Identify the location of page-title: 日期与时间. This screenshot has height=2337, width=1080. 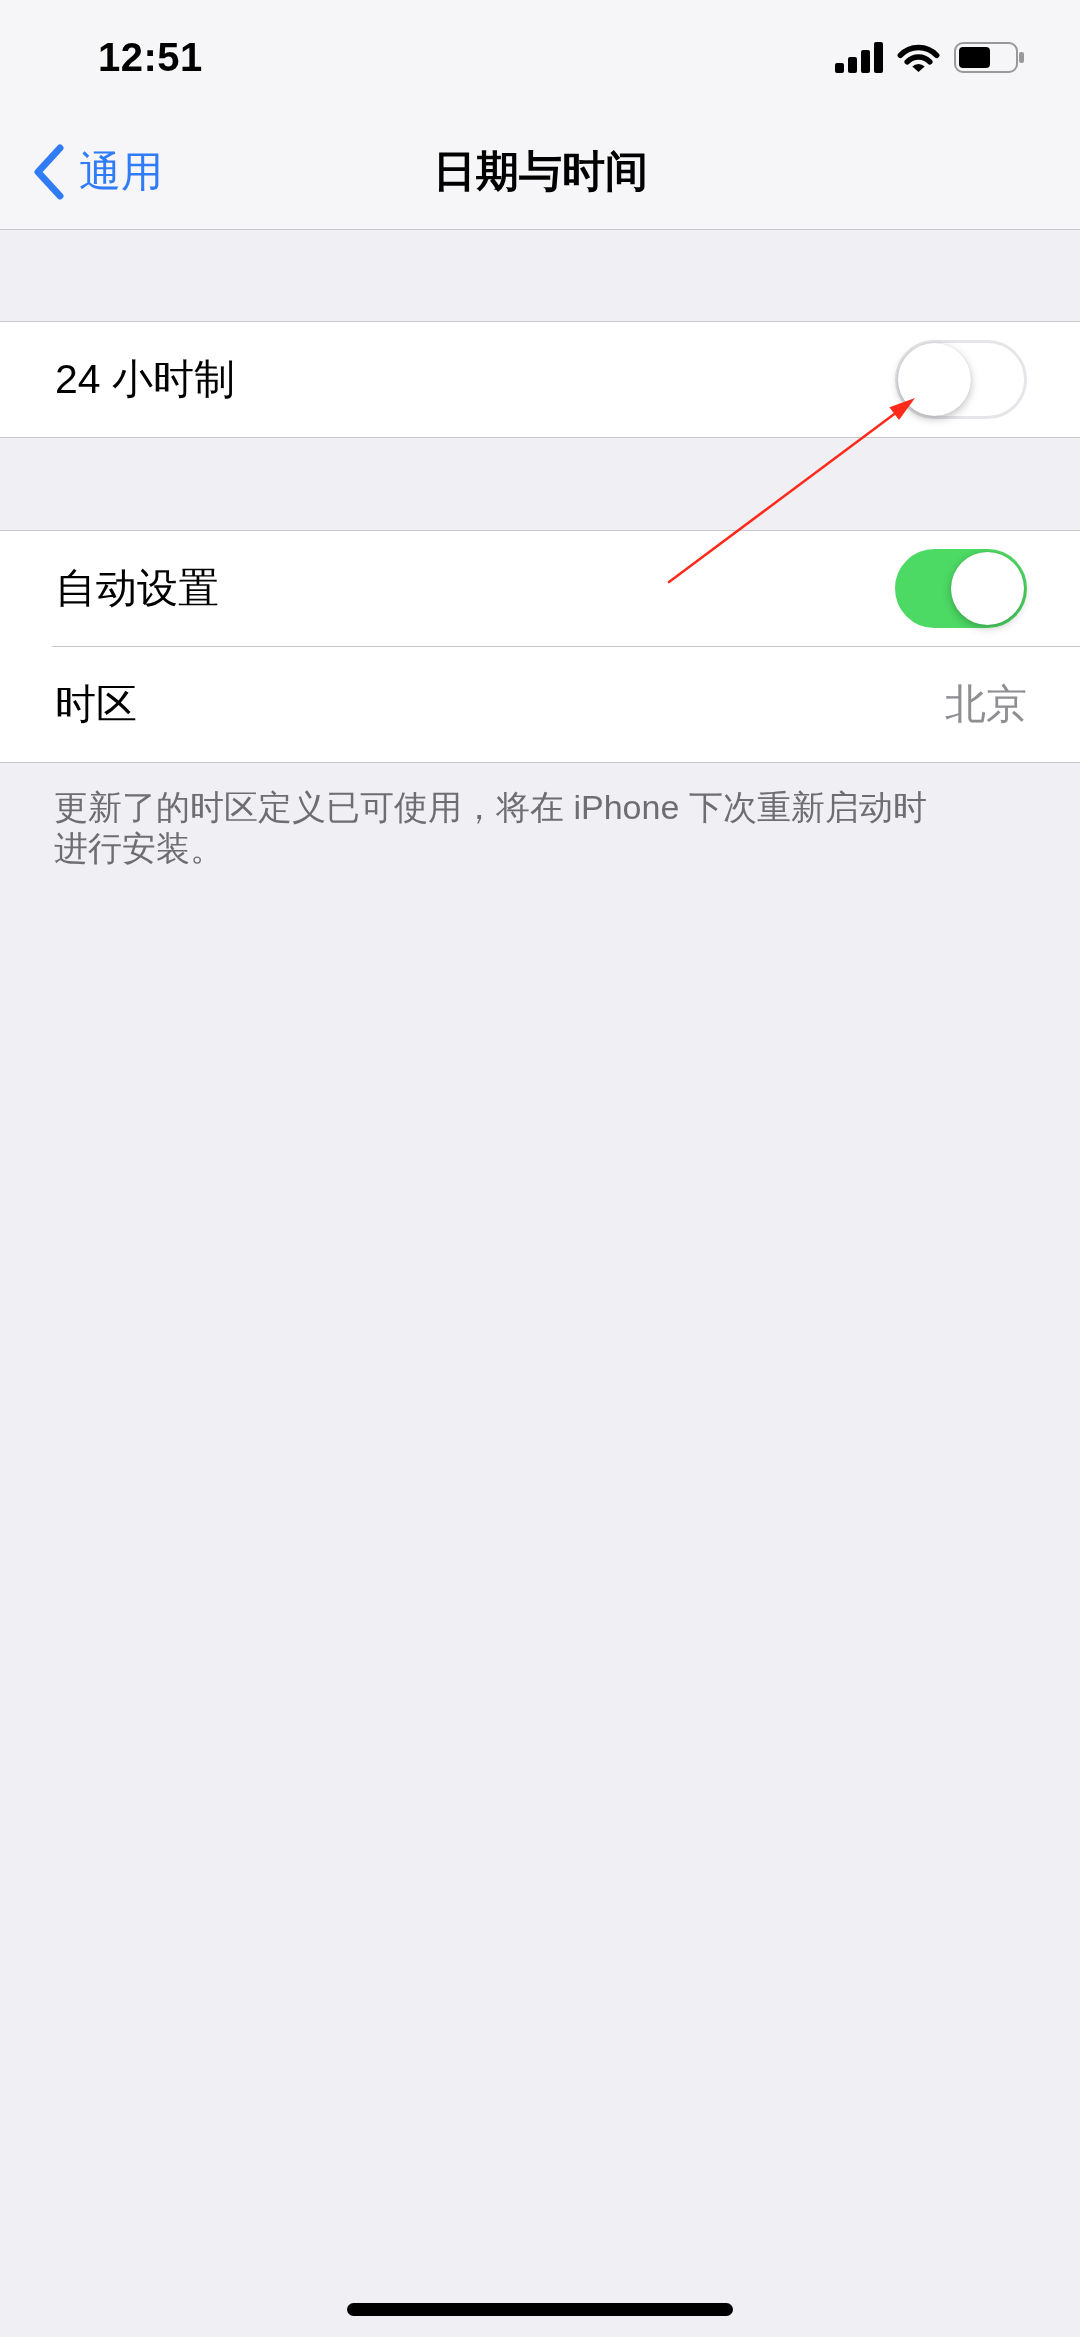
(540, 171).